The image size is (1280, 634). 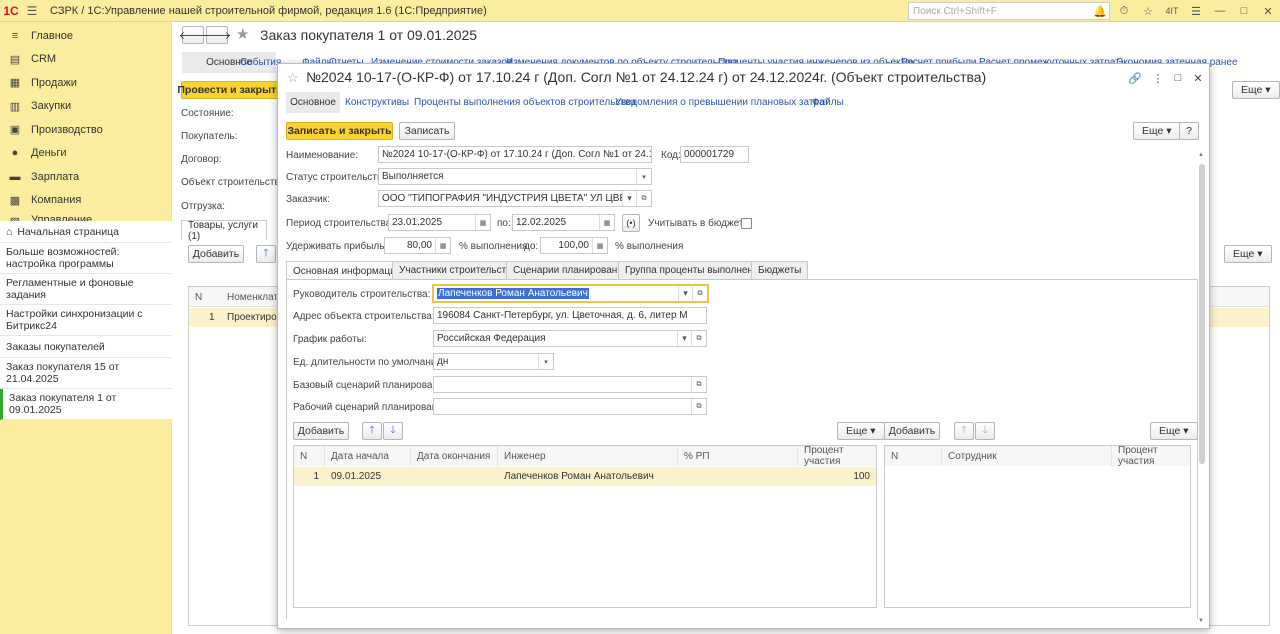 I want to click on star-icon: ☆, so click(x=1148, y=11).